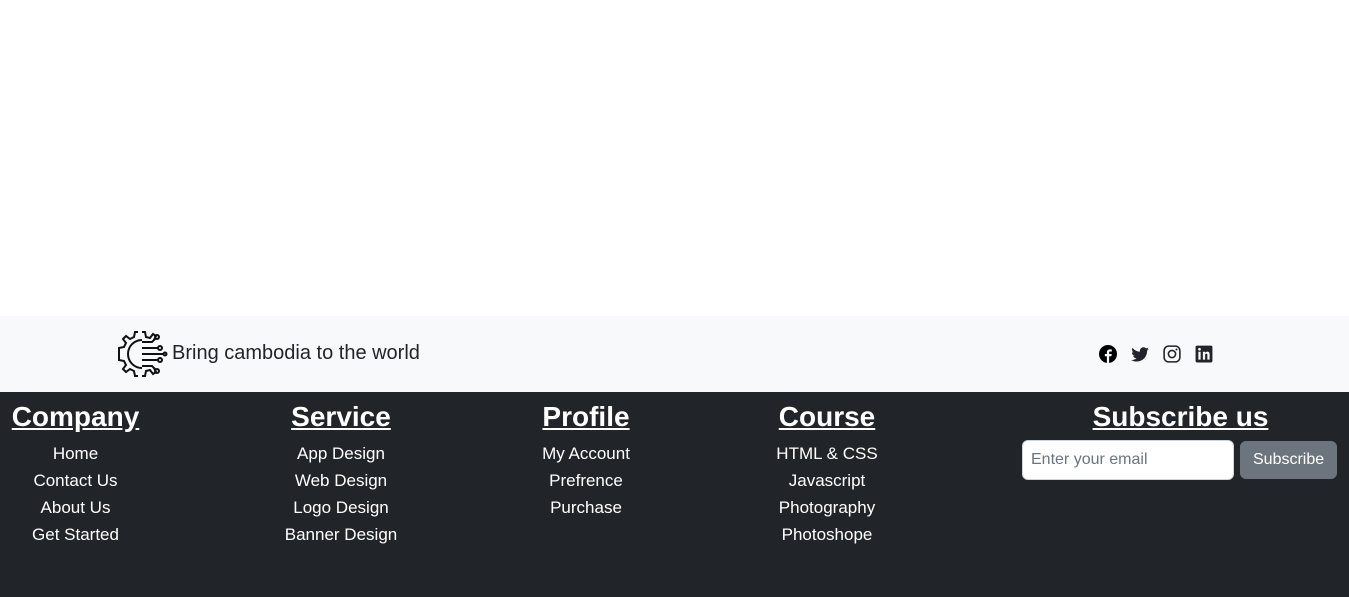  What do you see at coordinates (1108, 354) in the screenshot?
I see `facebook-icon` at bounding box center [1108, 354].